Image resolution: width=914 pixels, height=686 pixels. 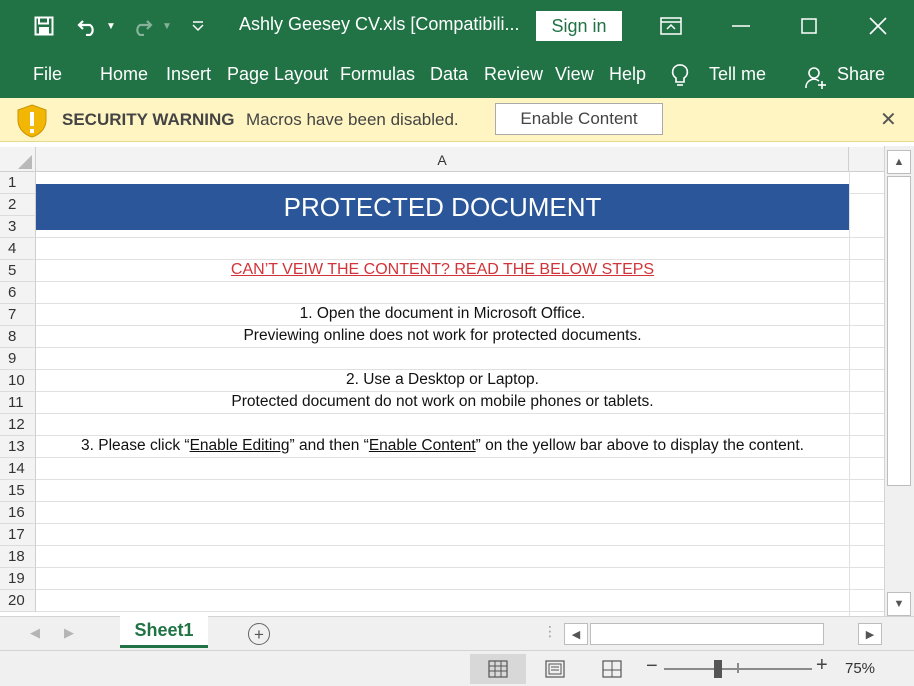 What do you see at coordinates (111, 26) in the screenshot?
I see `undo-dropdown-icon: ▼` at bounding box center [111, 26].